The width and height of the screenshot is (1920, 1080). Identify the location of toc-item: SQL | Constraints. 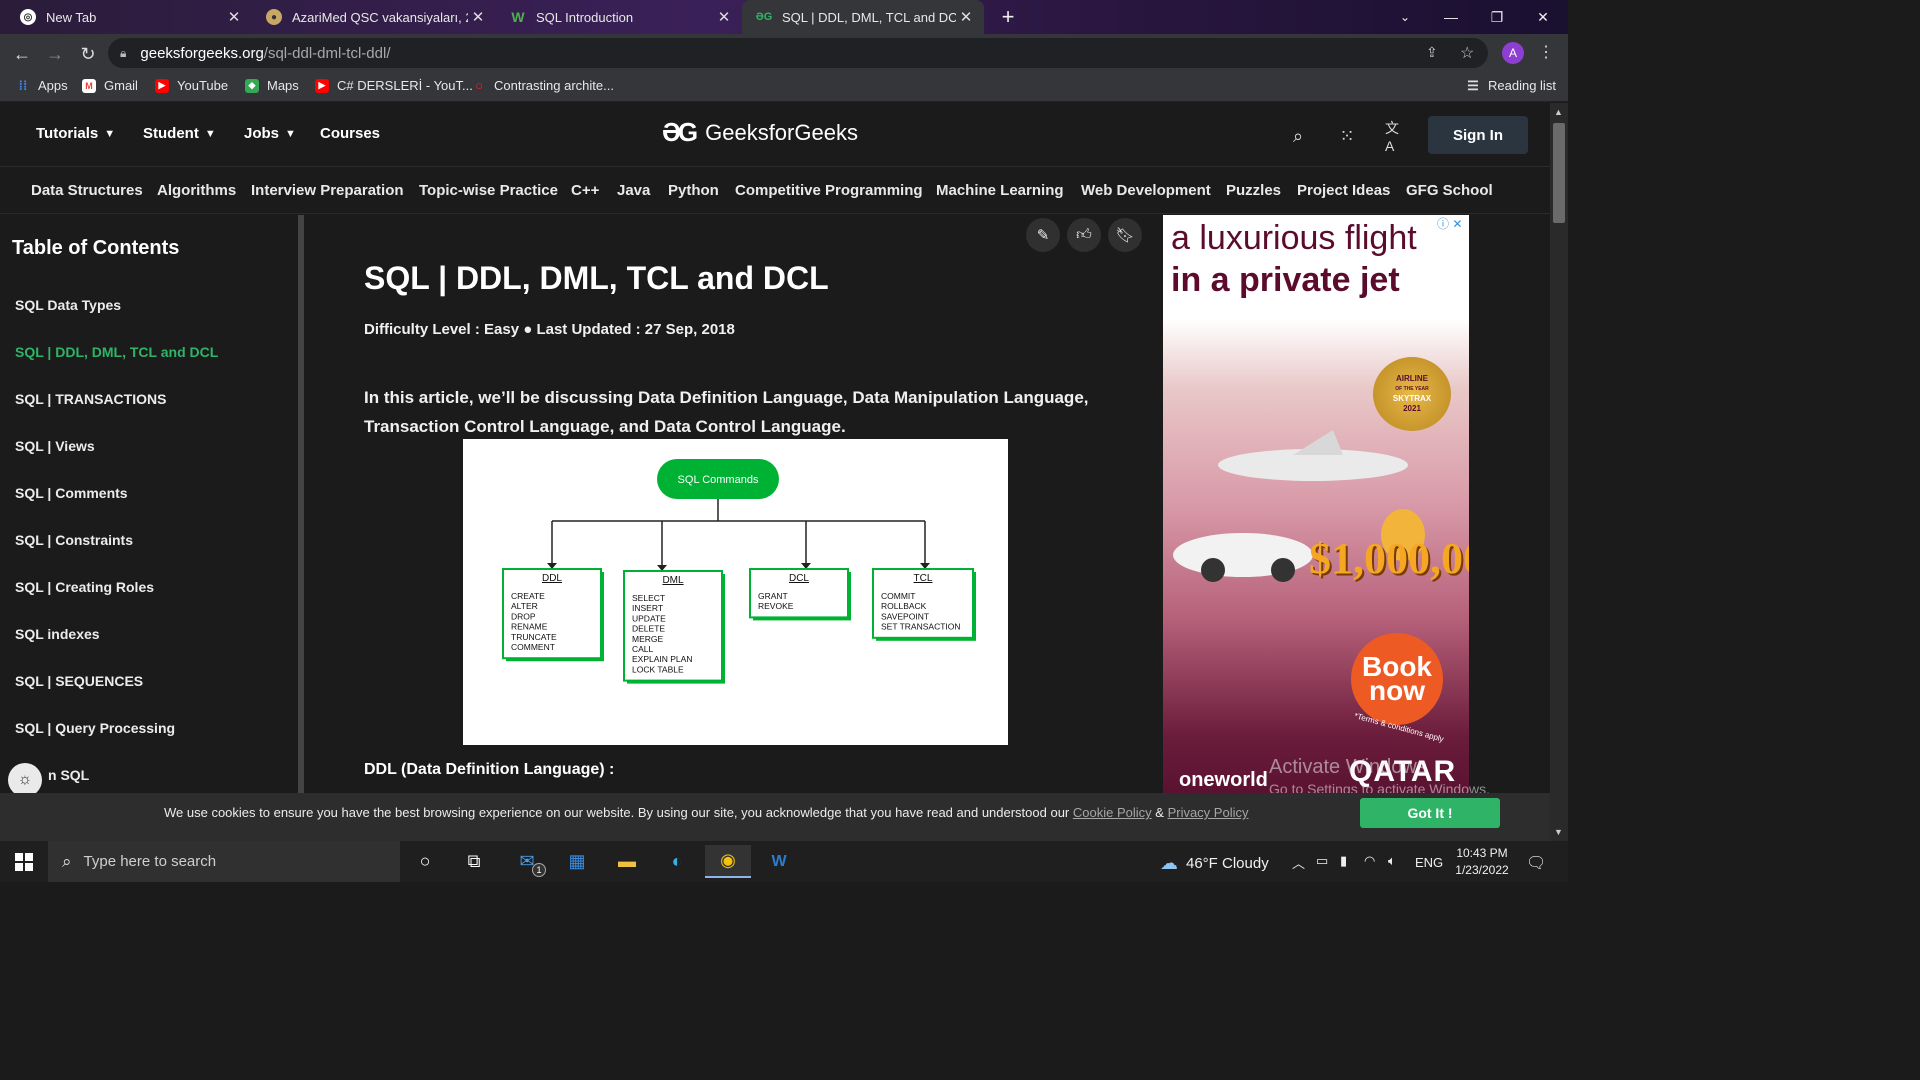
(74, 540).